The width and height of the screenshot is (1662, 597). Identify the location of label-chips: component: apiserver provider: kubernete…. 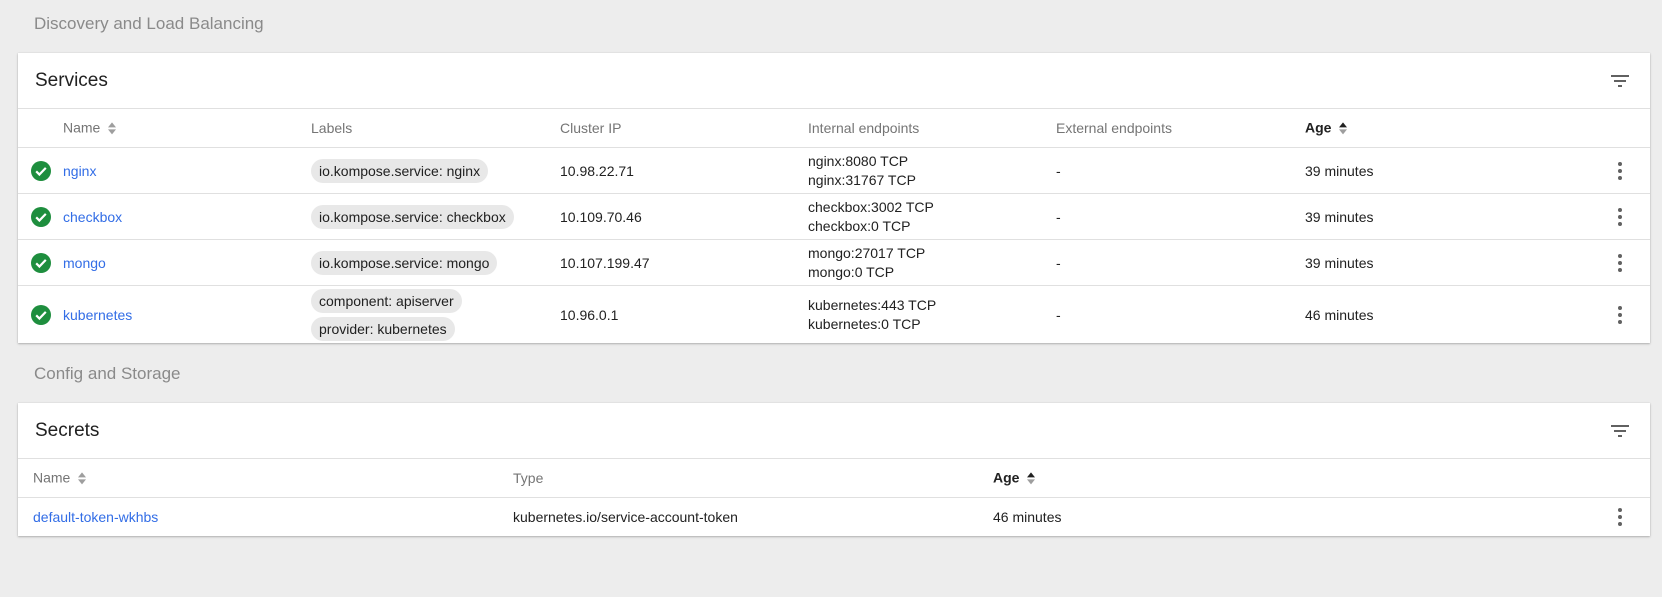
(386, 314).